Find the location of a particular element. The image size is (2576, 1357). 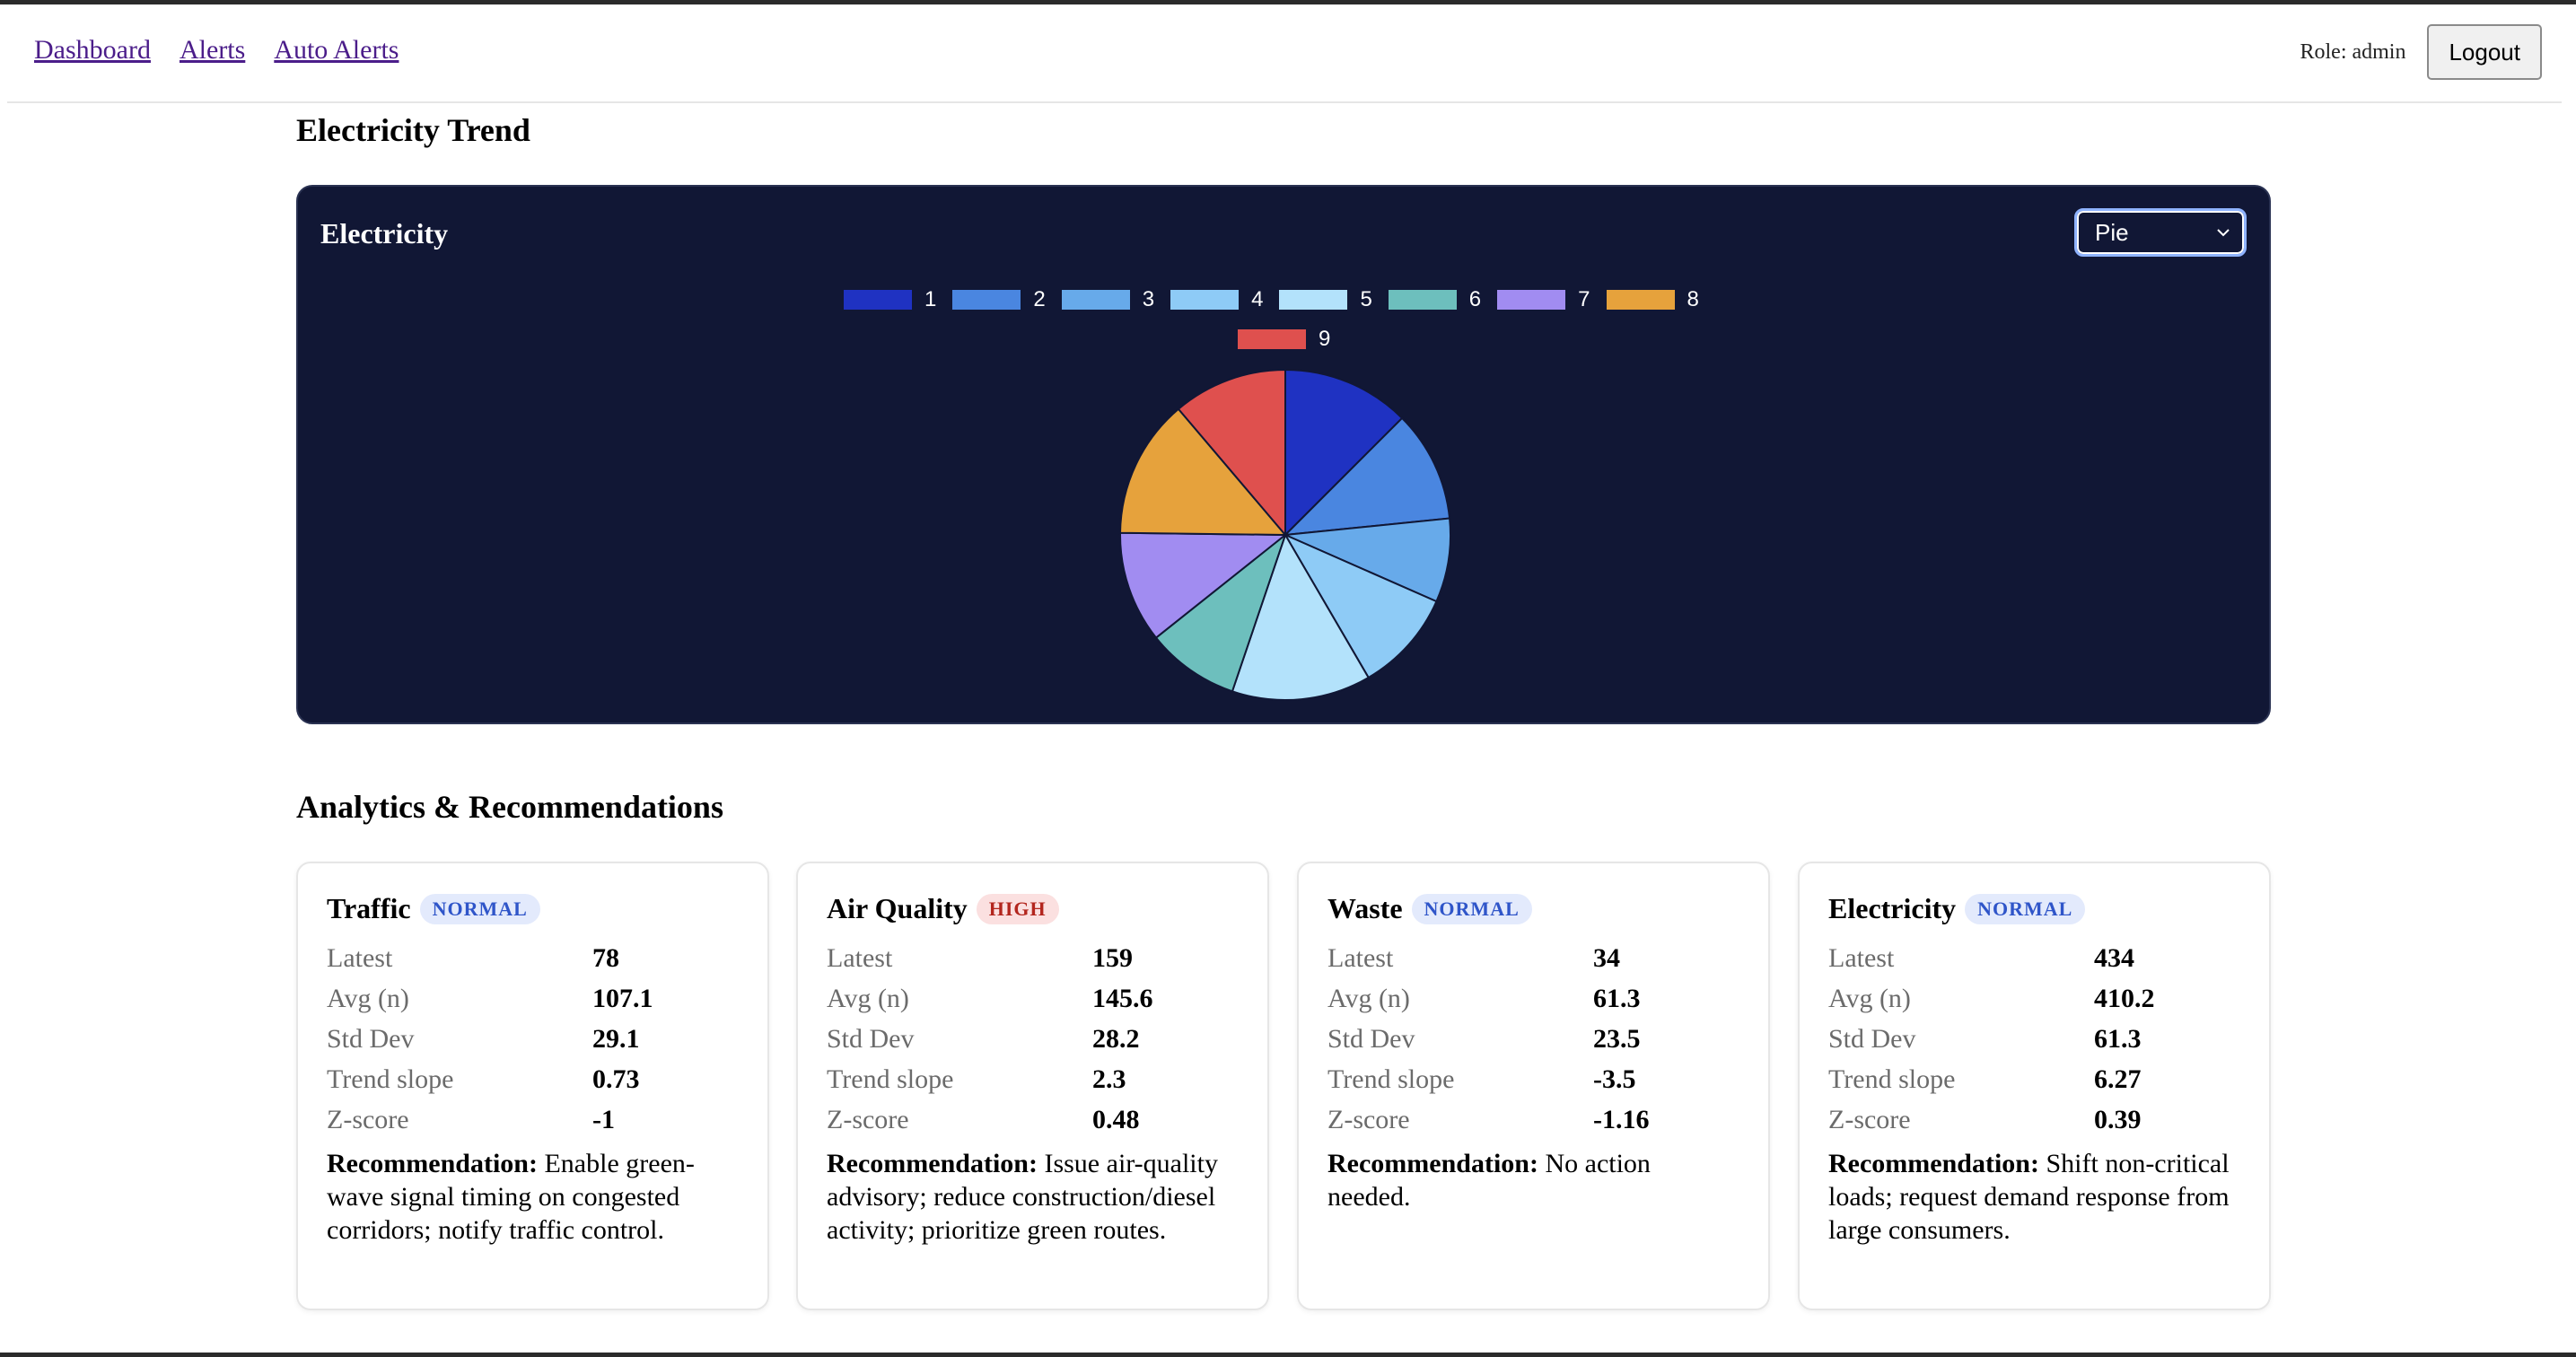

stat-value: 0.73 is located at coordinates (616, 1079).